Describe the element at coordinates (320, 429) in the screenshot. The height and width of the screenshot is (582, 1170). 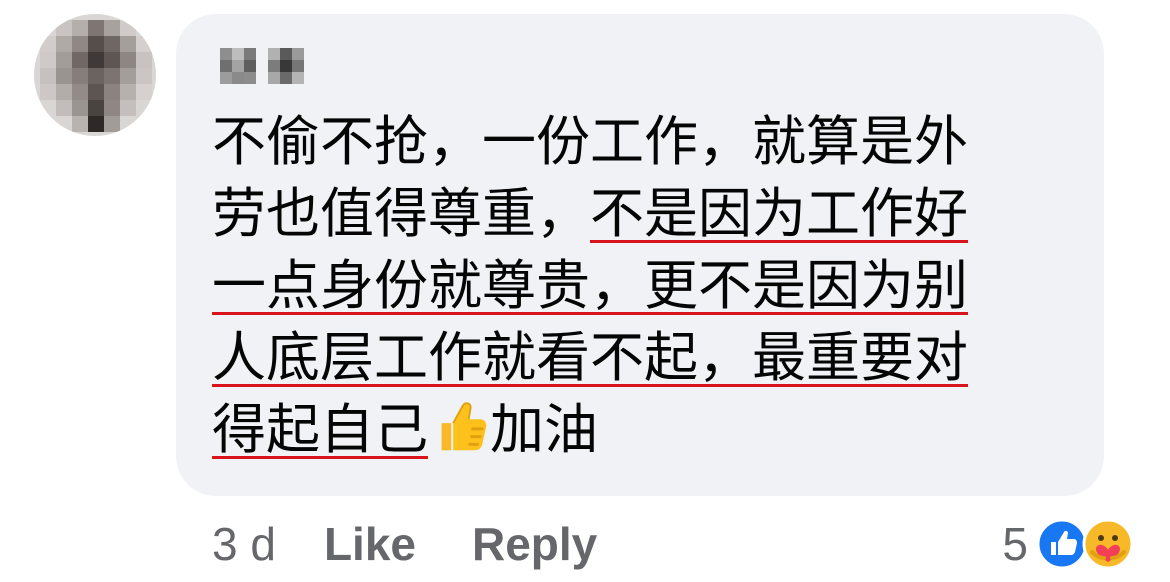
I see `underlined-text: 得起自己` at that location.